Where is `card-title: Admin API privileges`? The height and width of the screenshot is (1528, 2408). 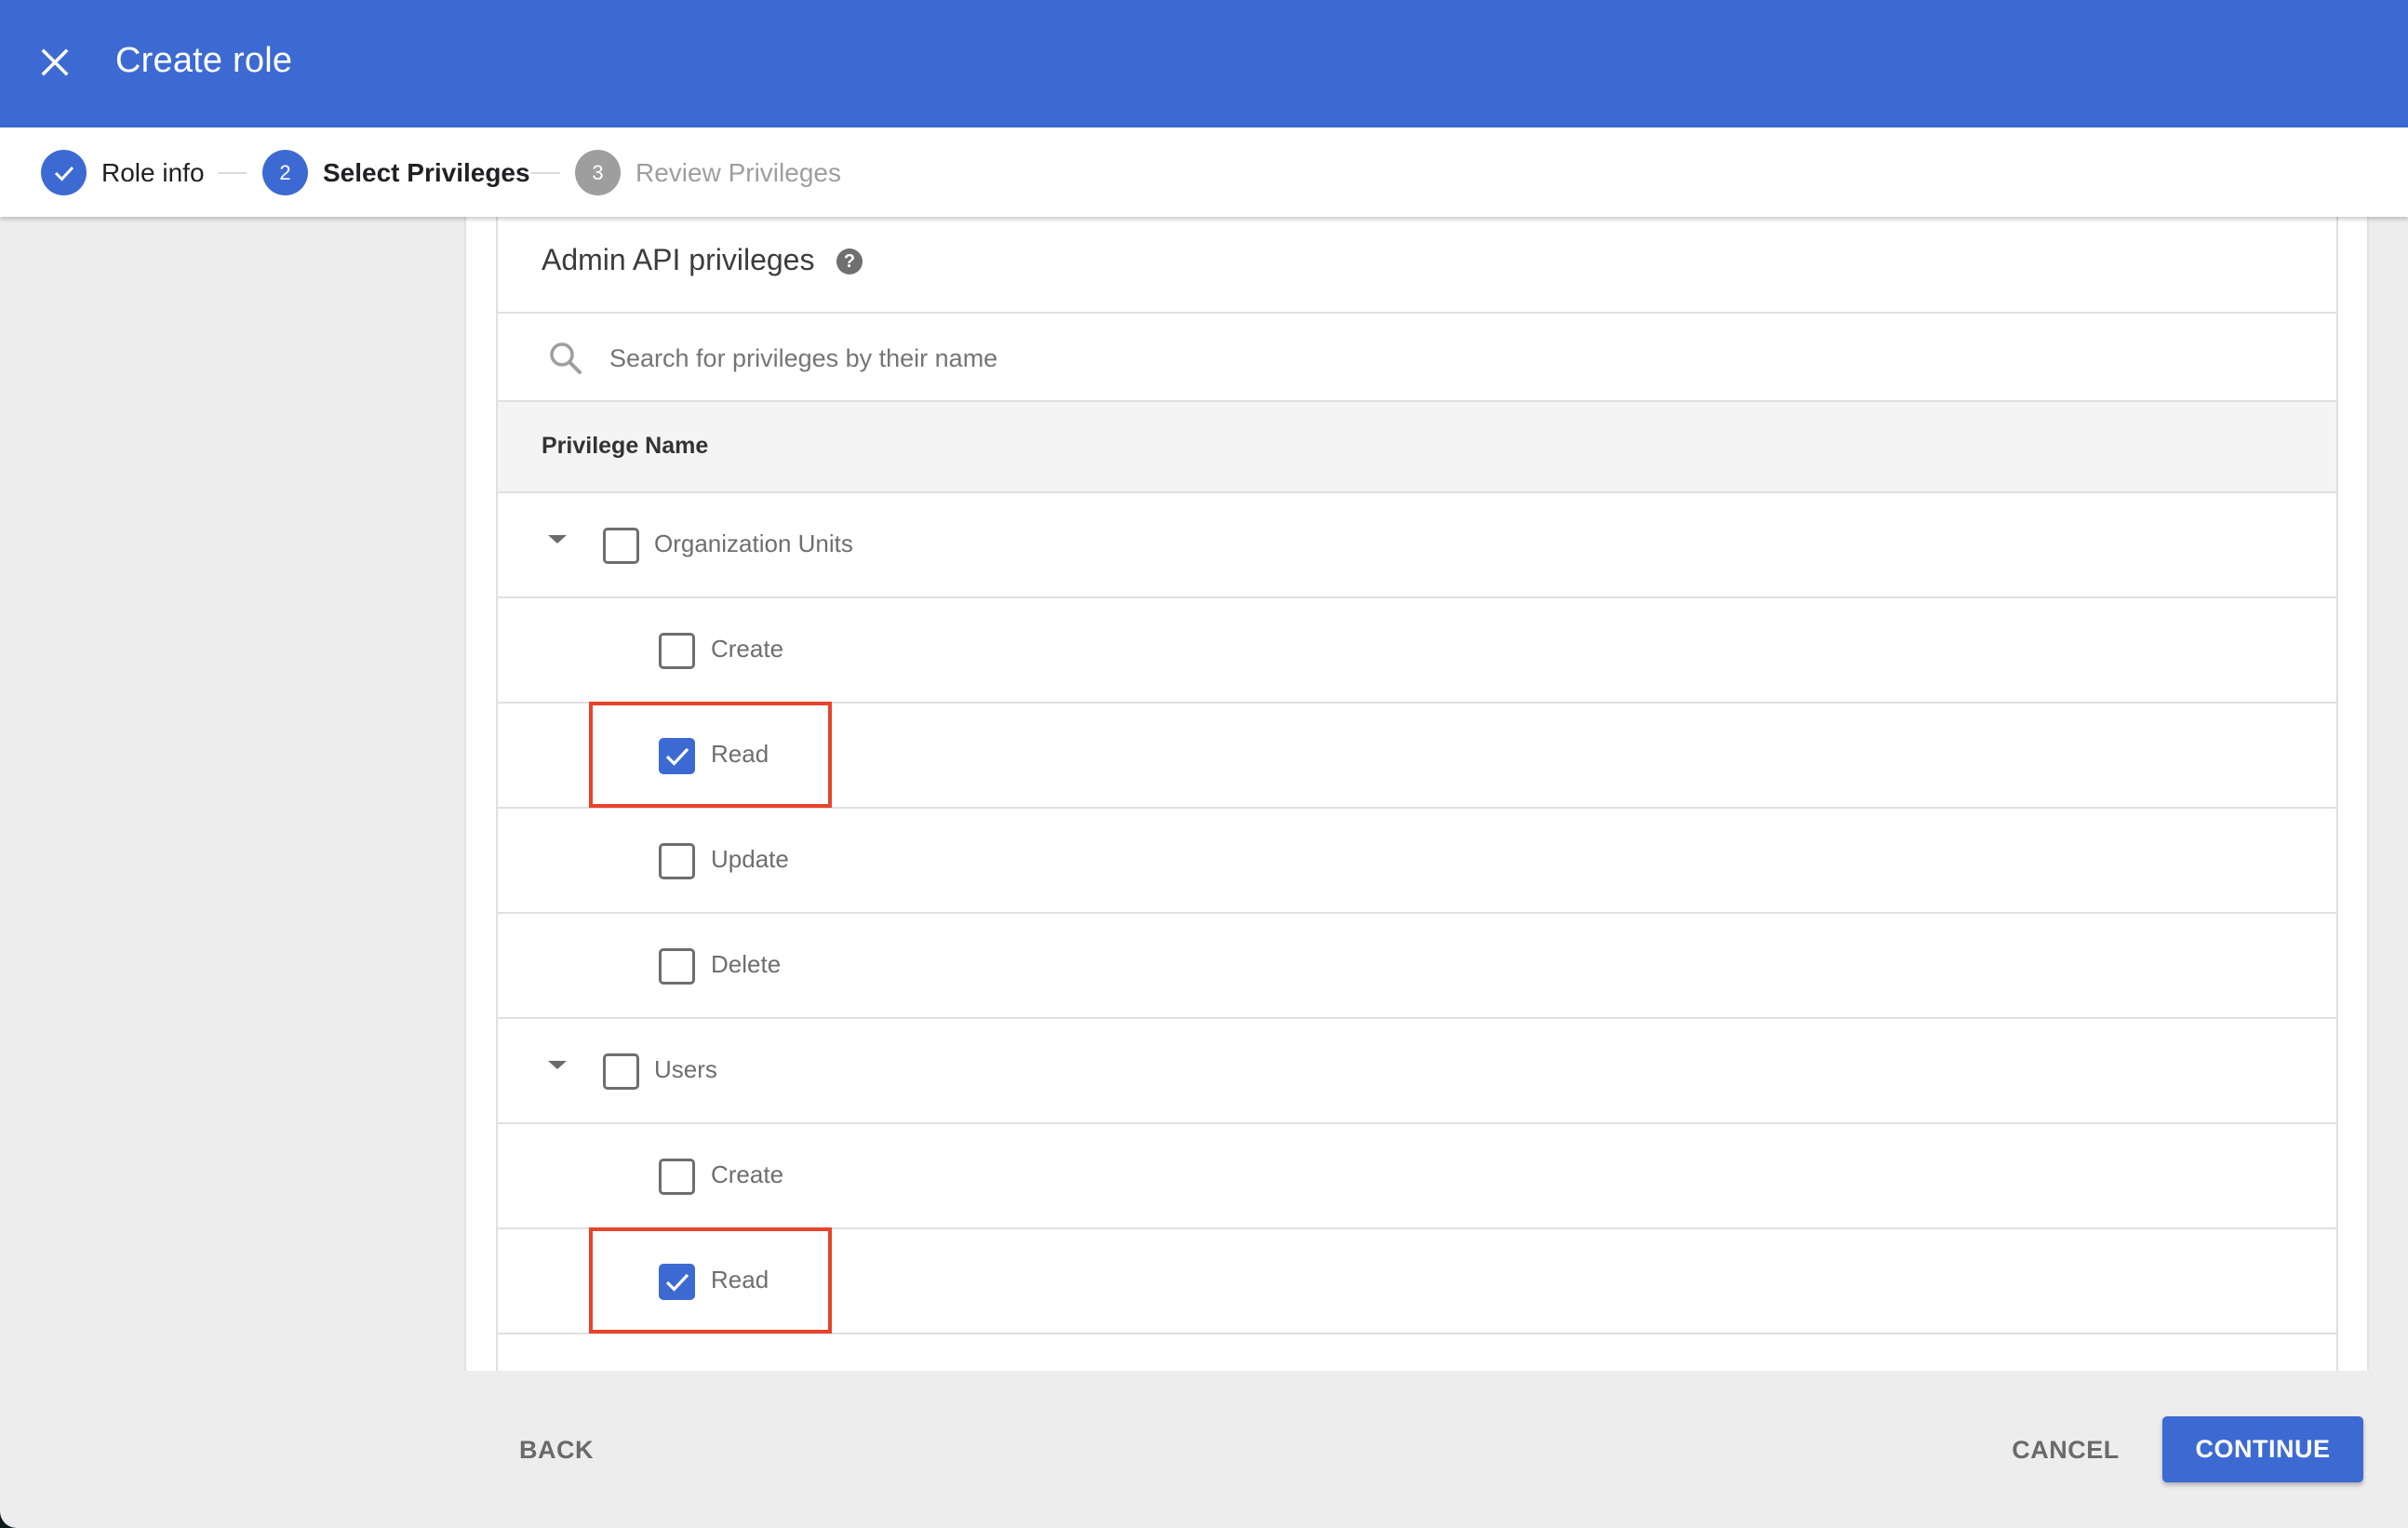 card-title: Admin API privileges is located at coordinates (679, 259).